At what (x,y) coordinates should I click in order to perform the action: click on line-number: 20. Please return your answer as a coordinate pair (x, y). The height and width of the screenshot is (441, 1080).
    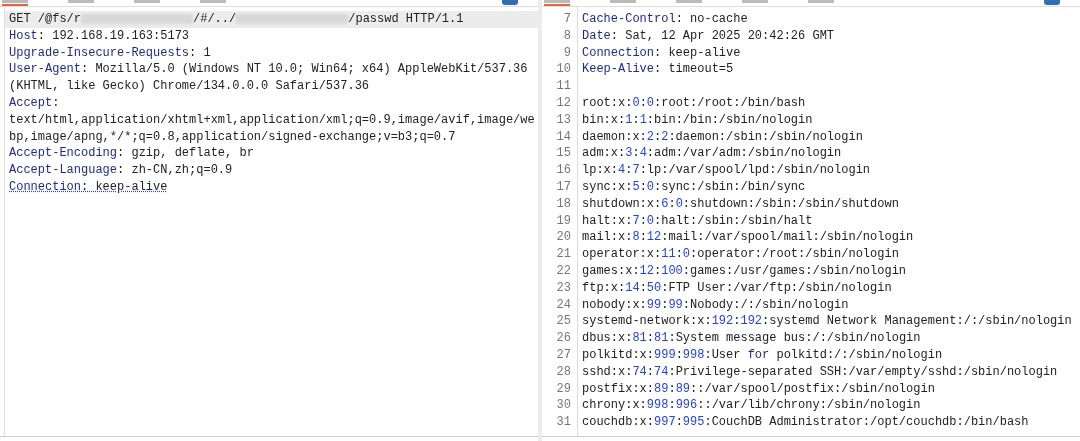
    Looking at the image, I should click on (563, 238).